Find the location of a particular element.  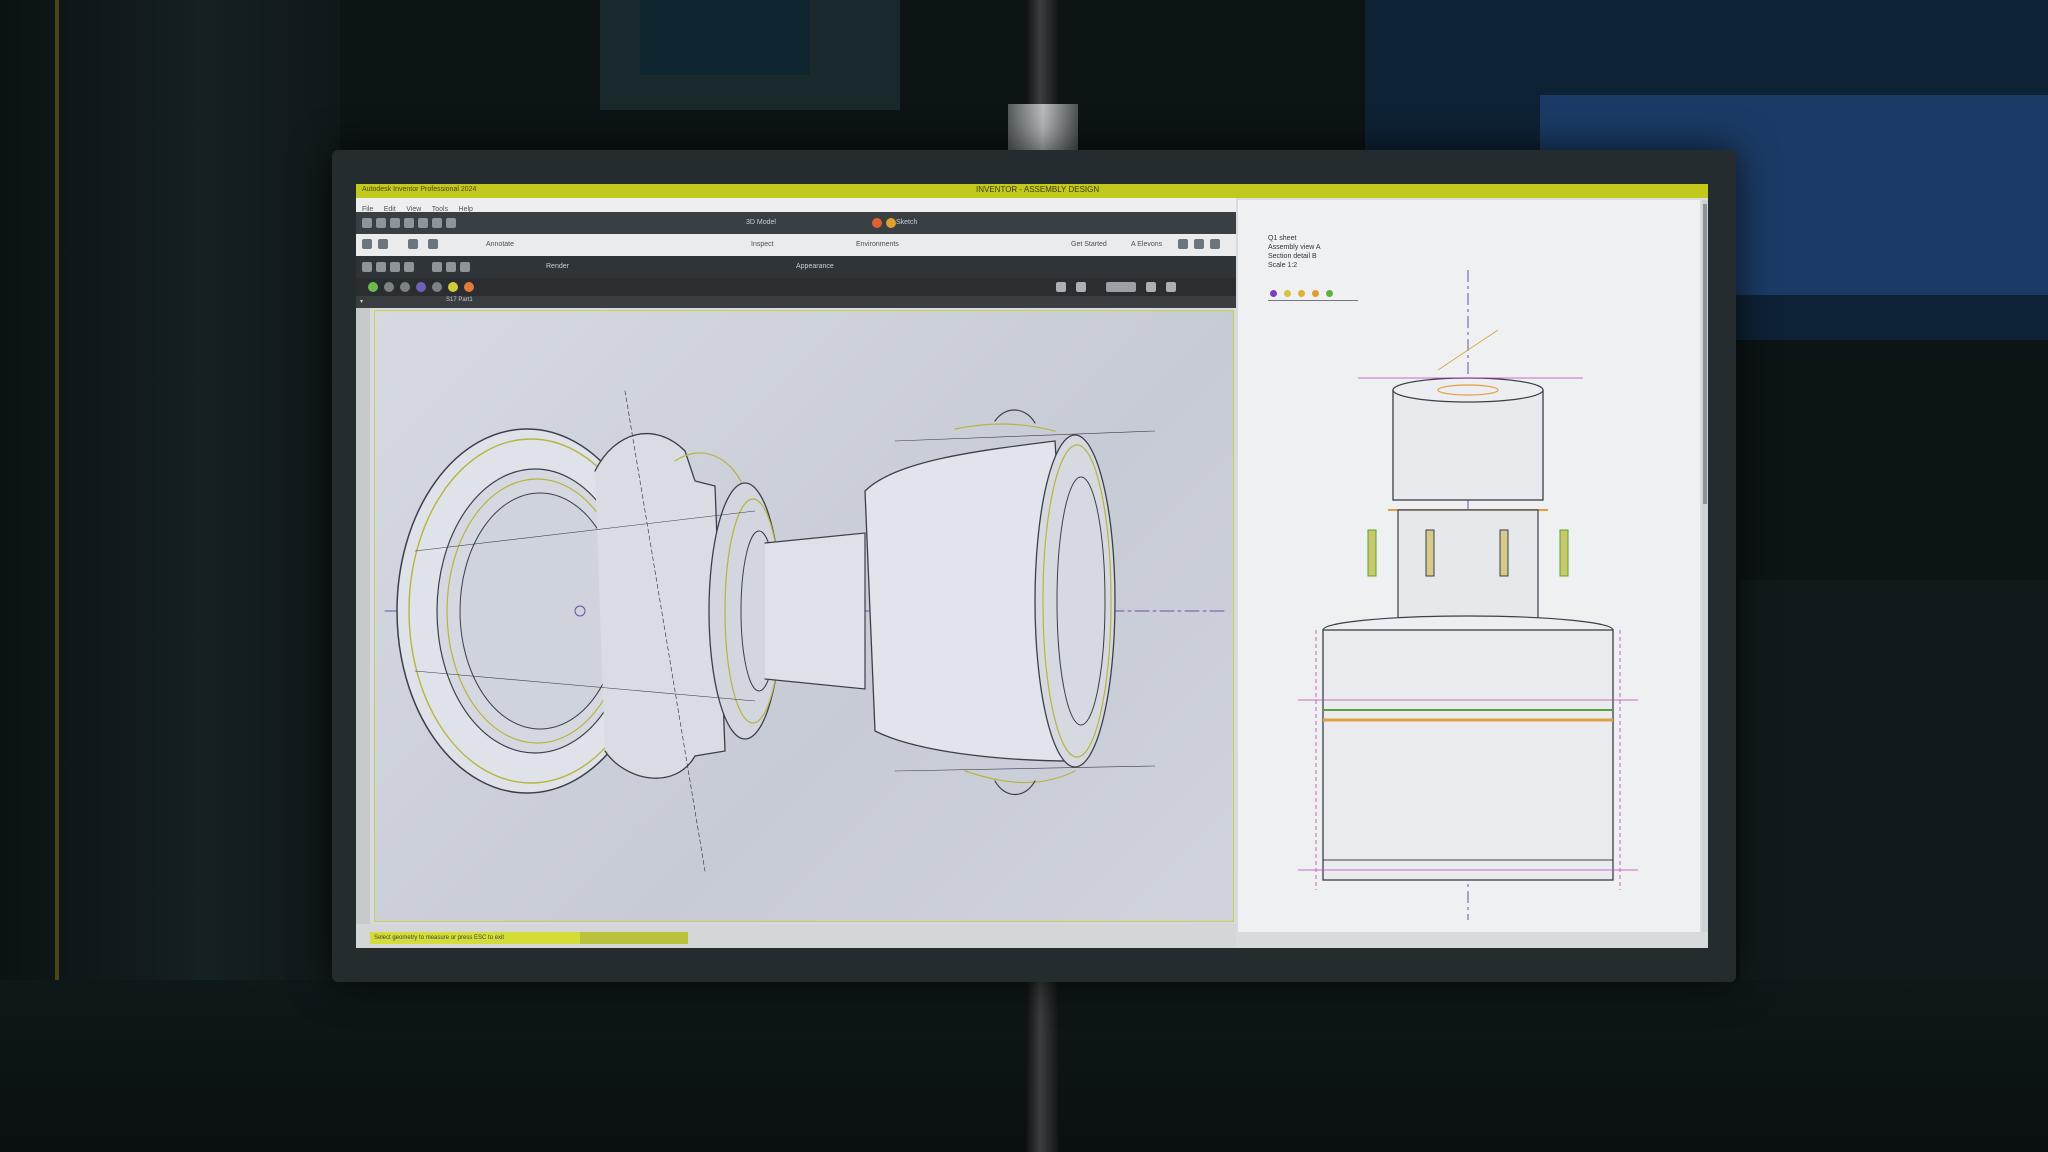

bore is located at coordinates (540, 611).